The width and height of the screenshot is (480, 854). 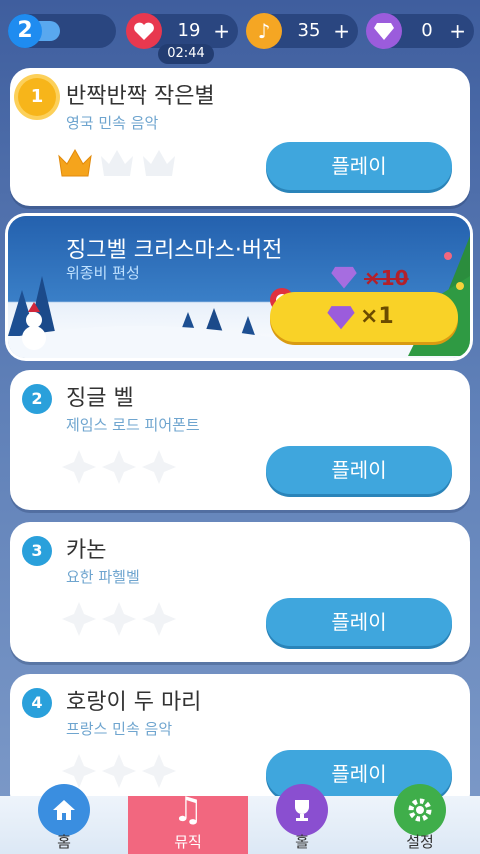 I want to click on notes-value: 35, so click(x=309, y=30).